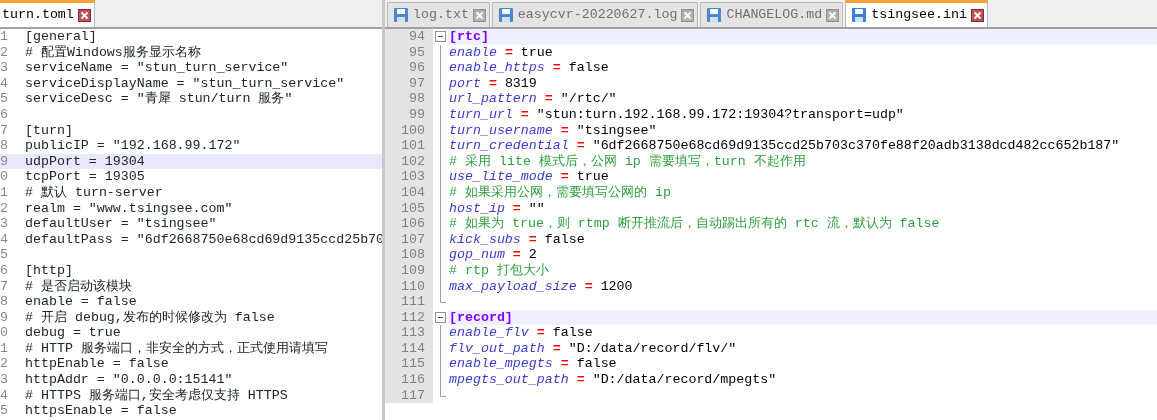  I want to click on code-line: host_ip = "", so click(496, 208).